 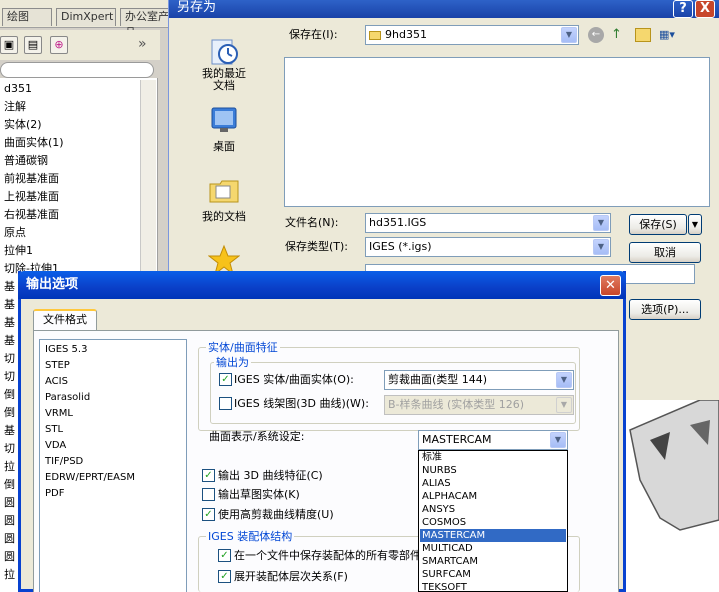 I want to click on tree-item: 注解, so click(x=15, y=107).